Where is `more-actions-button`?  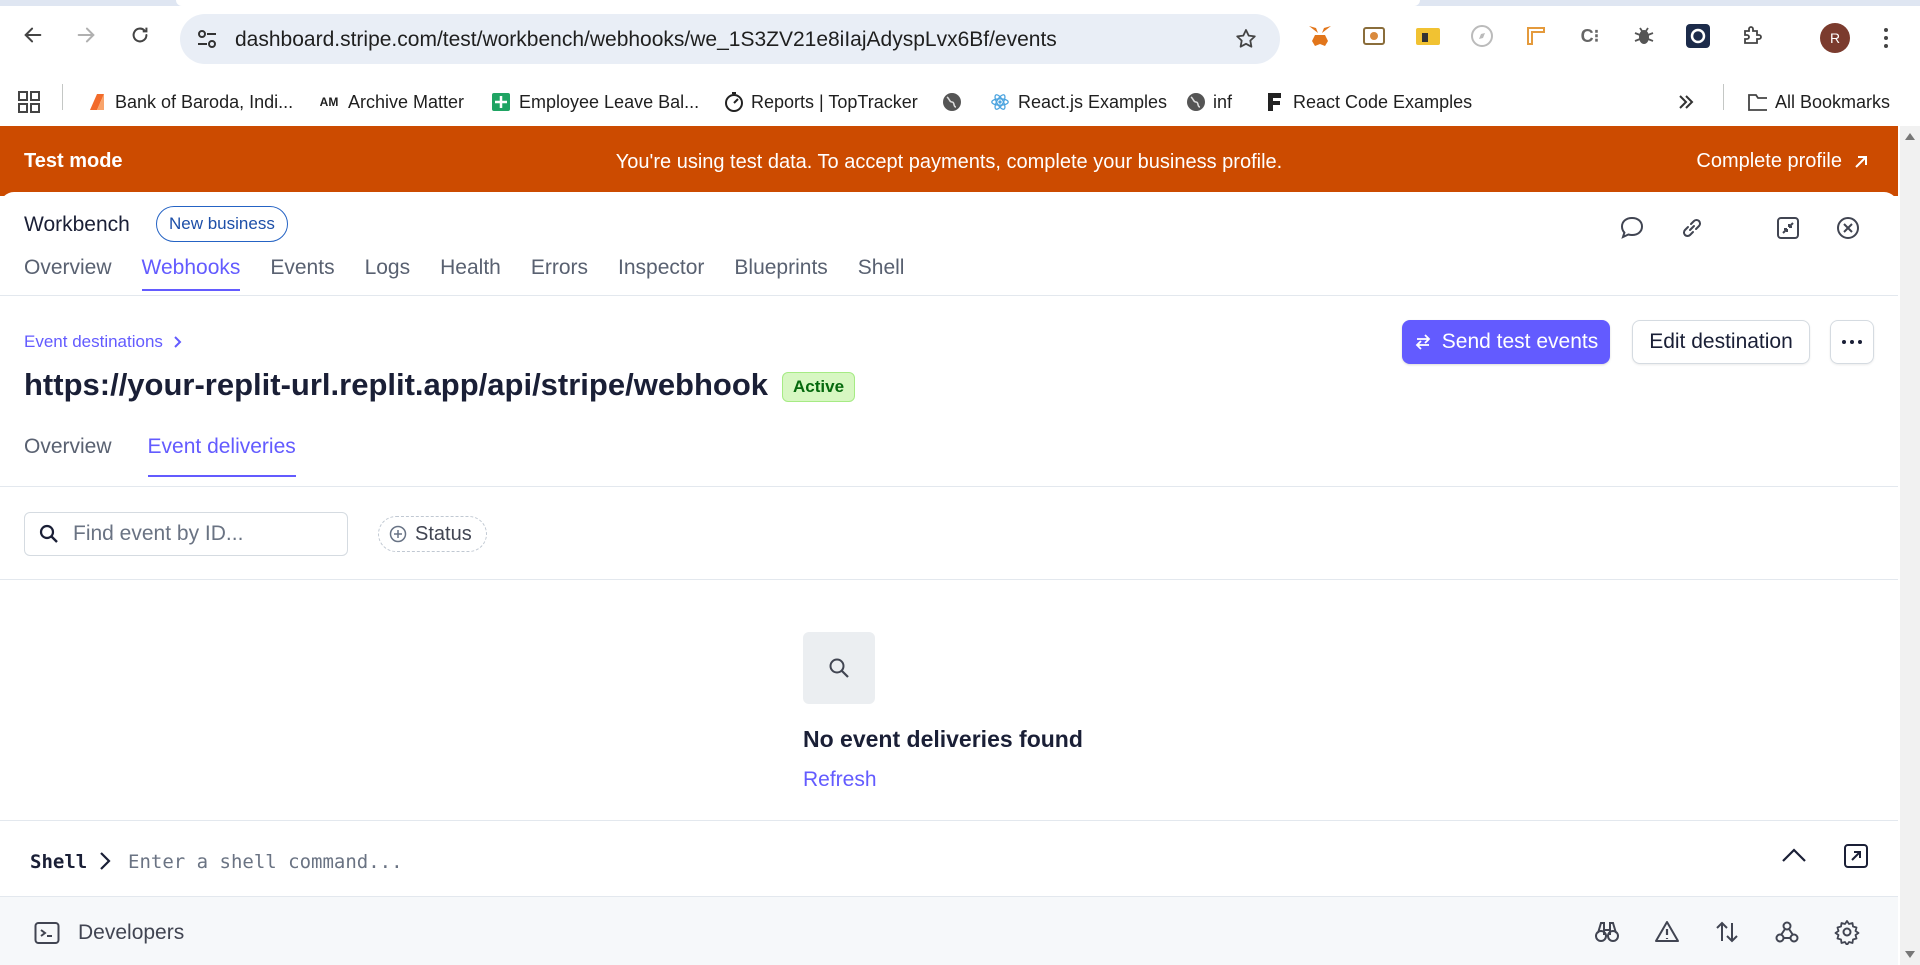 more-actions-button is located at coordinates (1852, 342).